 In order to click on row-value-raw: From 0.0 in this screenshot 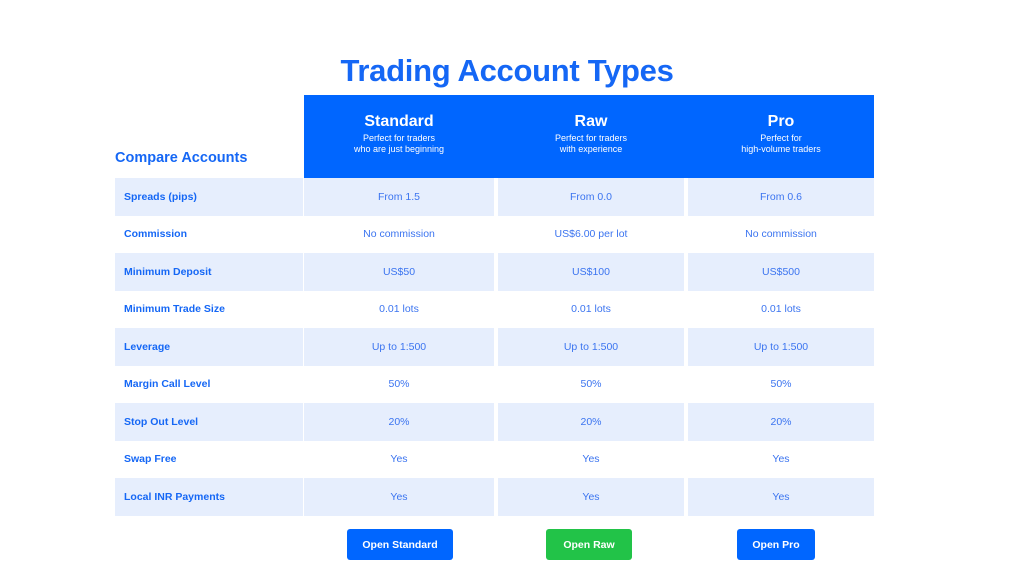, I will do `click(591, 197)`.